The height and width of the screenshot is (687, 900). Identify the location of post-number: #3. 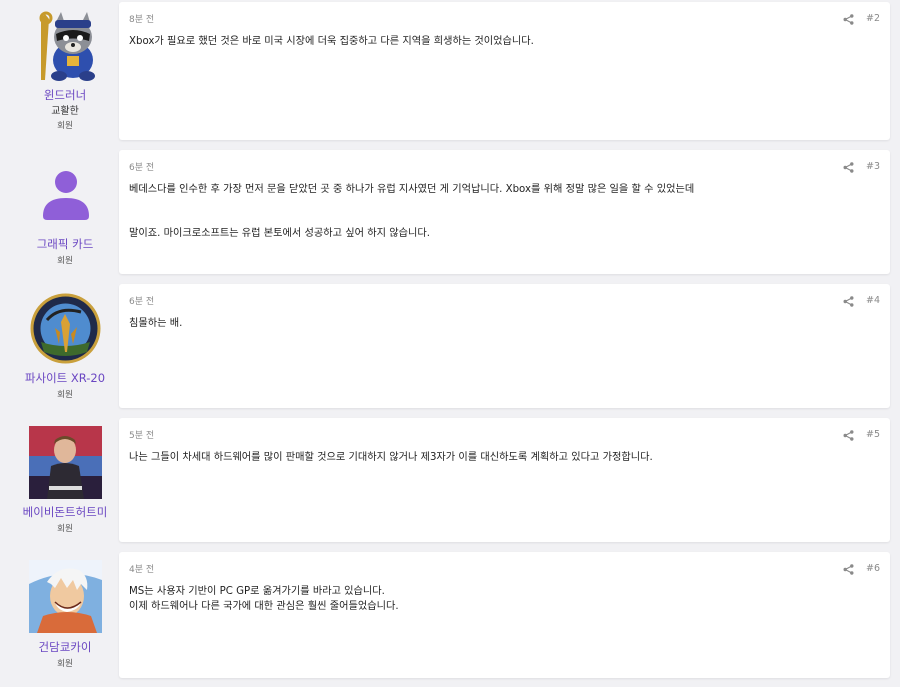
(873, 166).